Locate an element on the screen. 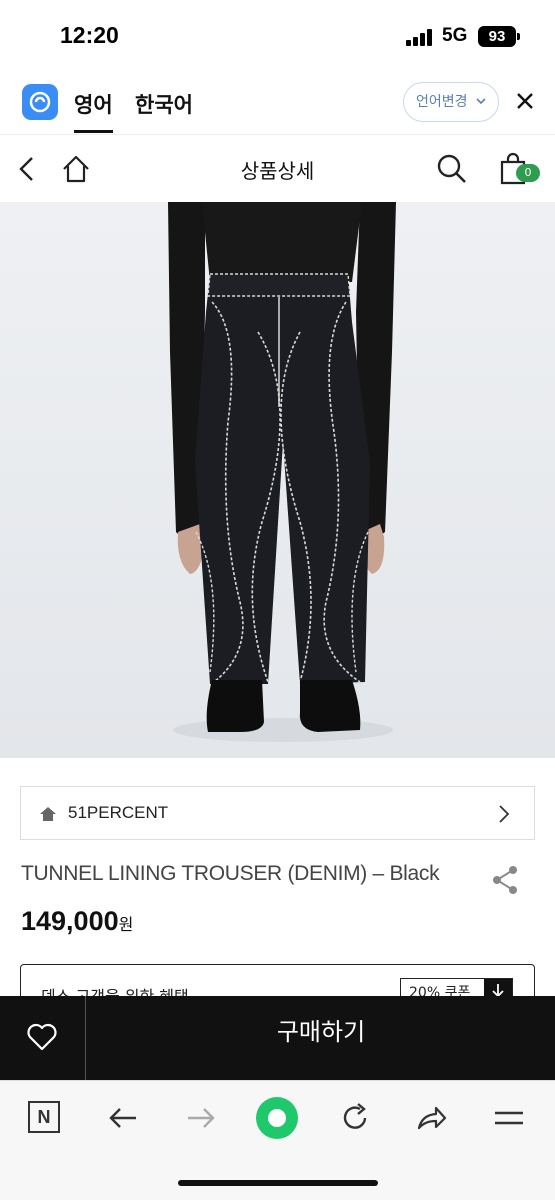  page-header: 상품상세 is located at coordinates (277, 168).